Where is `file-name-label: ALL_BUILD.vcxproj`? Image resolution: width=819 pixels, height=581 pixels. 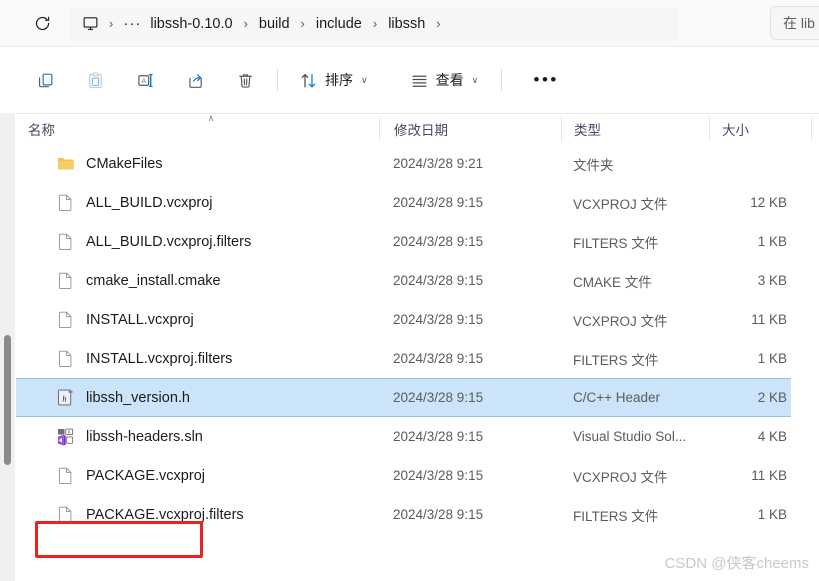
file-name-label: ALL_BUILD.vcxproj is located at coordinates (149, 202).